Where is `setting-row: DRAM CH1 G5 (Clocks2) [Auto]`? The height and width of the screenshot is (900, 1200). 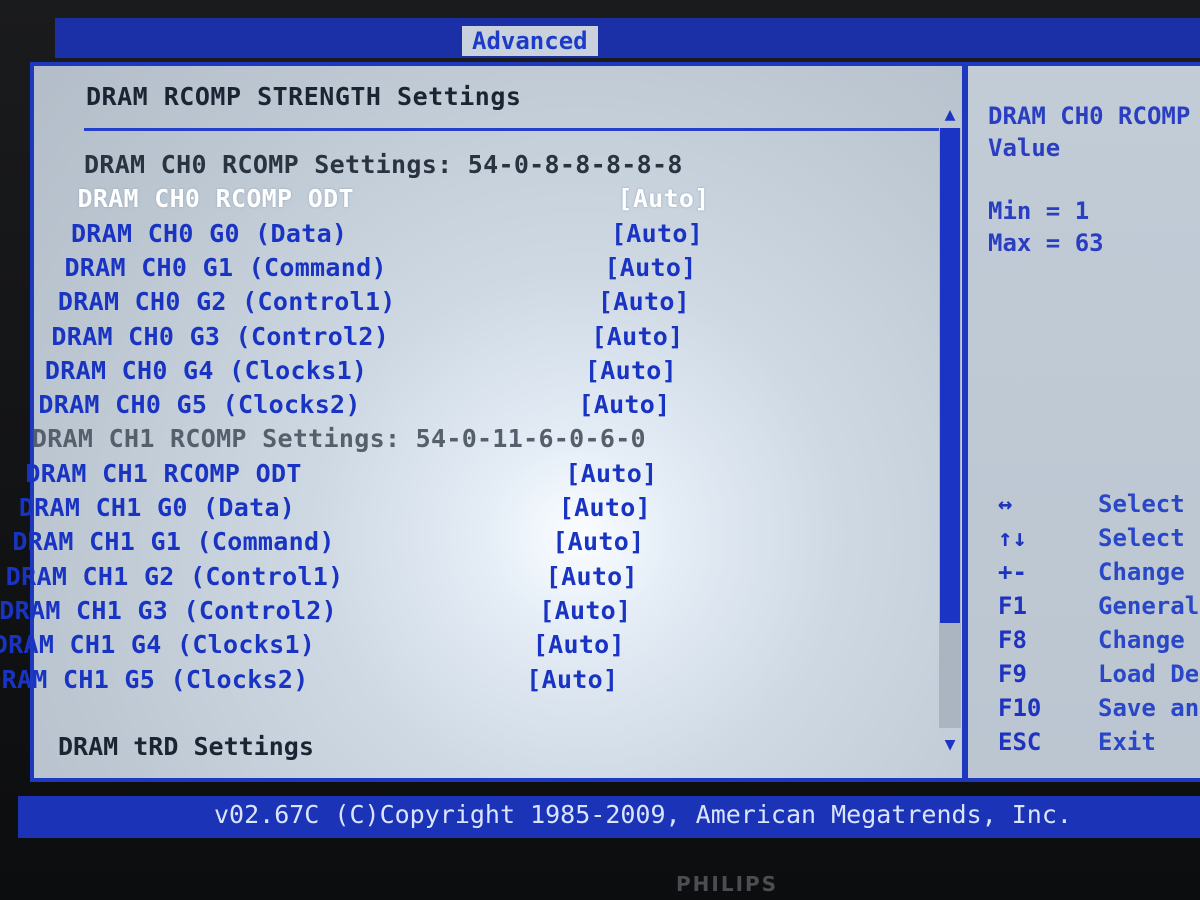 setting-row: DRAM CH1 G5 (Clocks2) [Auto] is located at coordinates (309, 679).